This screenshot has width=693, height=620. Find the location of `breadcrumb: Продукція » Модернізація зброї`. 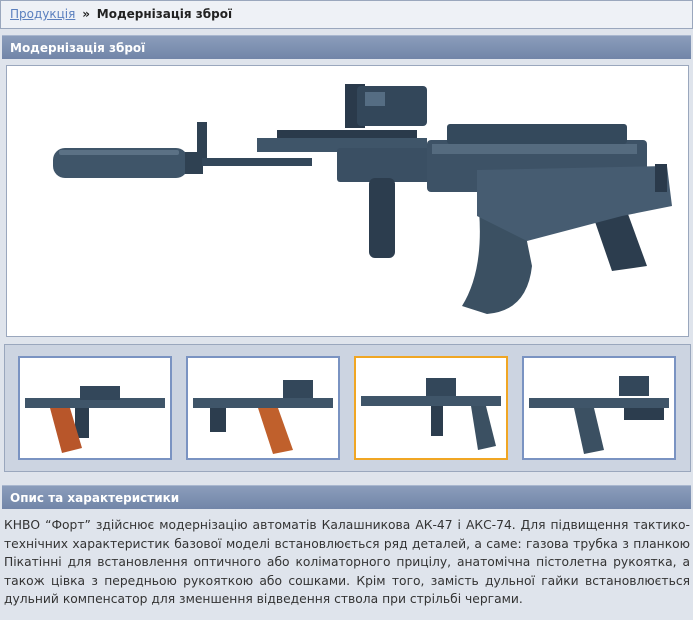

breadcrumb: Продукція » Модернізація зброї is located at coordinates (346, 14).